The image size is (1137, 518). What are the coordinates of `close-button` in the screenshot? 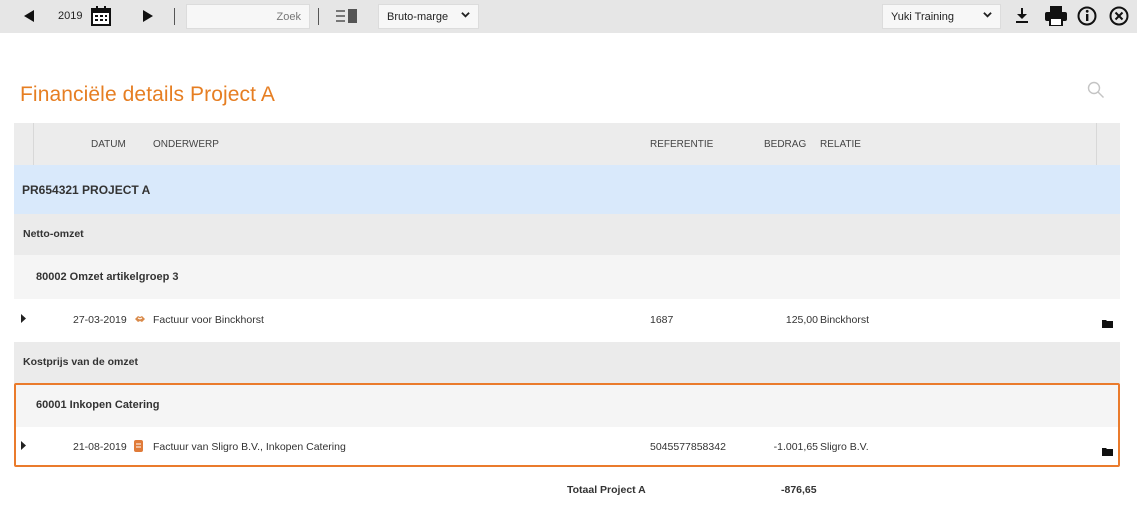 It's located at (1119, 16).